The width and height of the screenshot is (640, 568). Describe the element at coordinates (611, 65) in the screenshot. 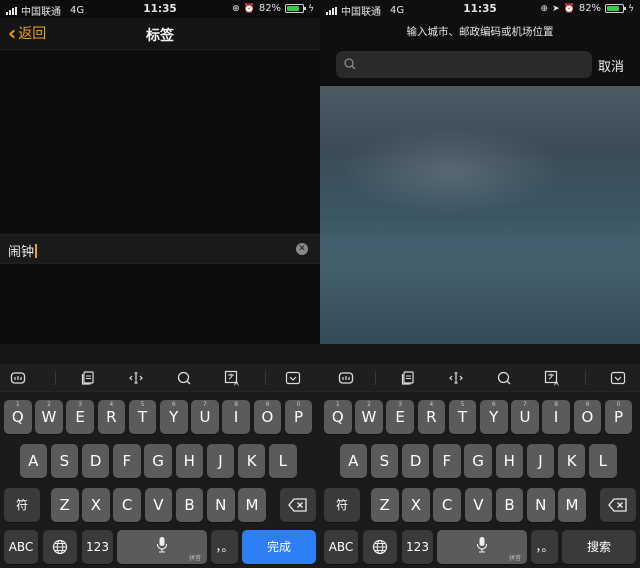

I see `cancel-button: 取消` at that location.